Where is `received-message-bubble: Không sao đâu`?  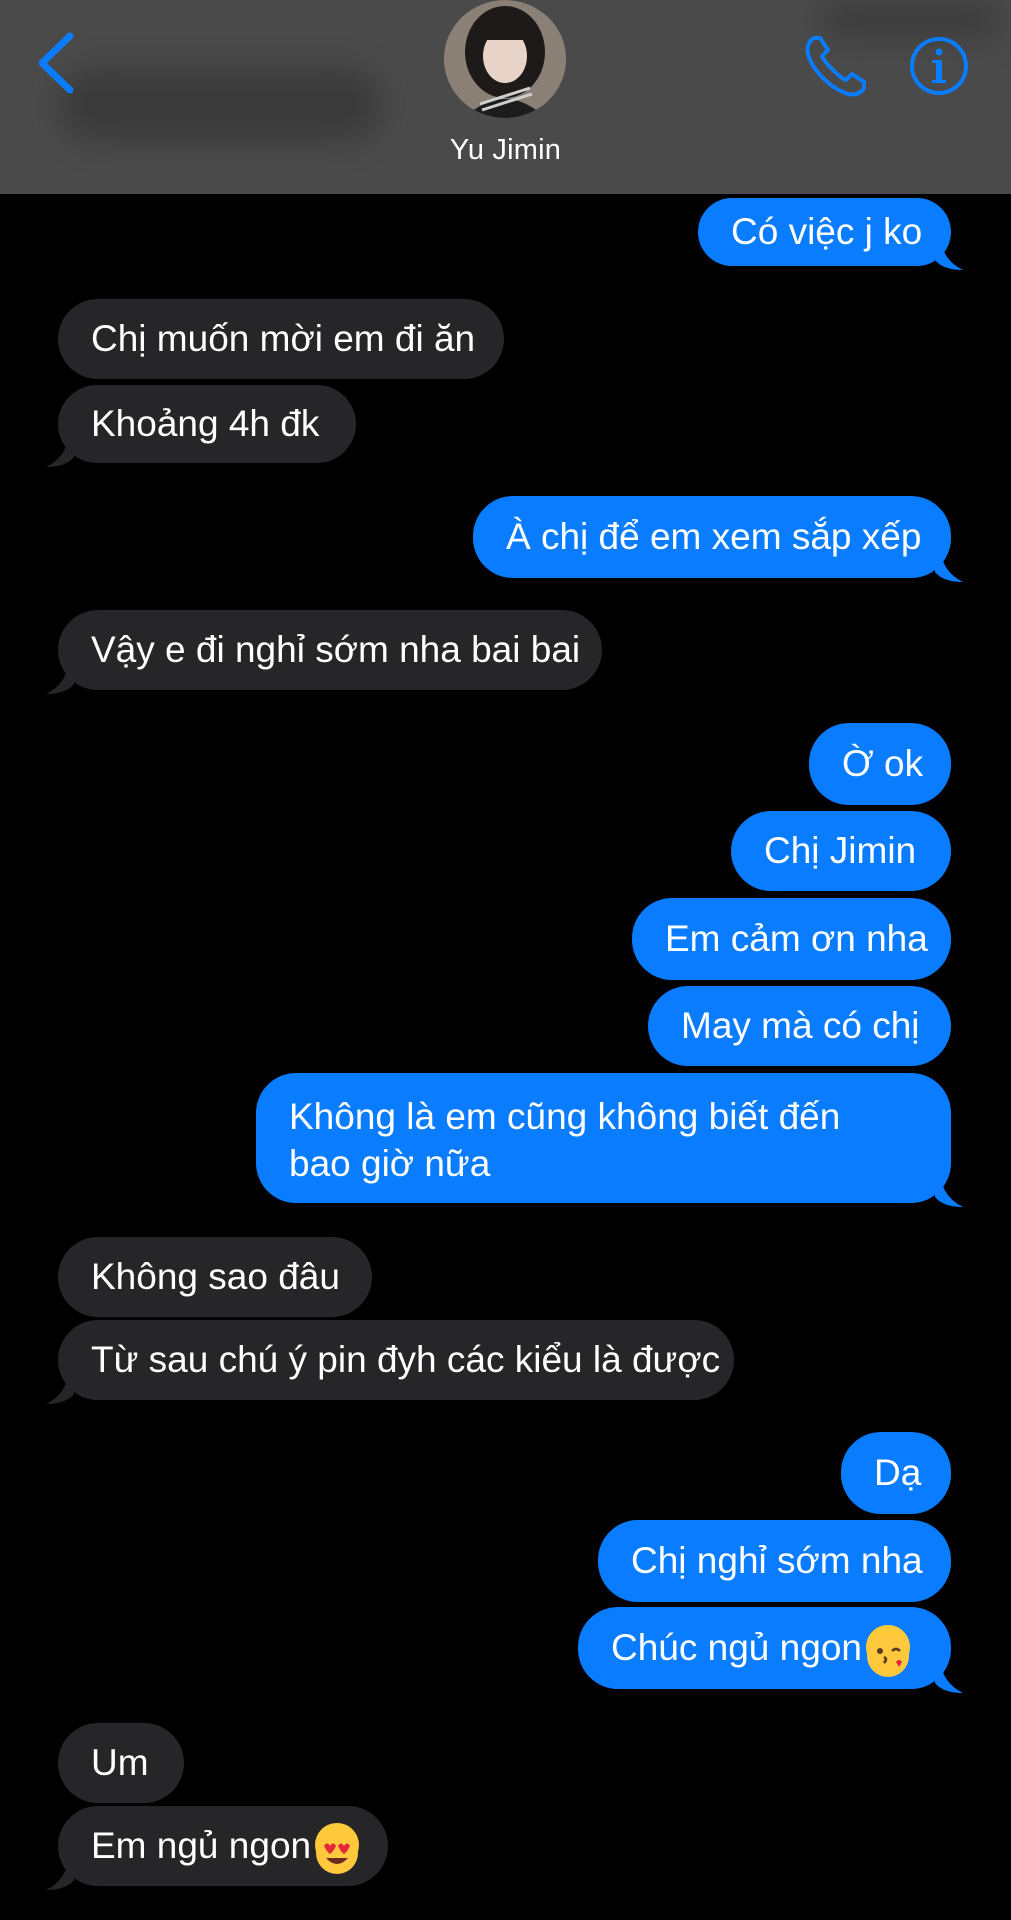
received-message-bubble: Không sao đâu is located at coordinates (215, 1277).